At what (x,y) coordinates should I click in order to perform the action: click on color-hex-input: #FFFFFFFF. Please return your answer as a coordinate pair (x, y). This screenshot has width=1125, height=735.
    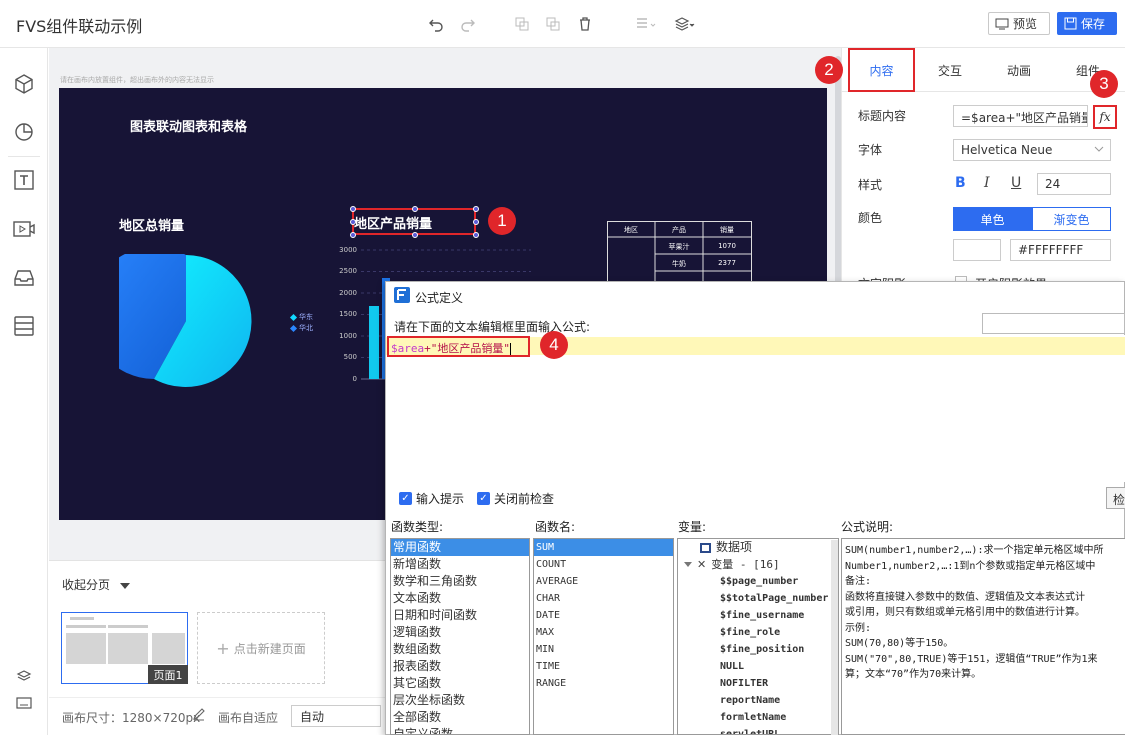
    Looking at the image, I should click on (1060, 250).